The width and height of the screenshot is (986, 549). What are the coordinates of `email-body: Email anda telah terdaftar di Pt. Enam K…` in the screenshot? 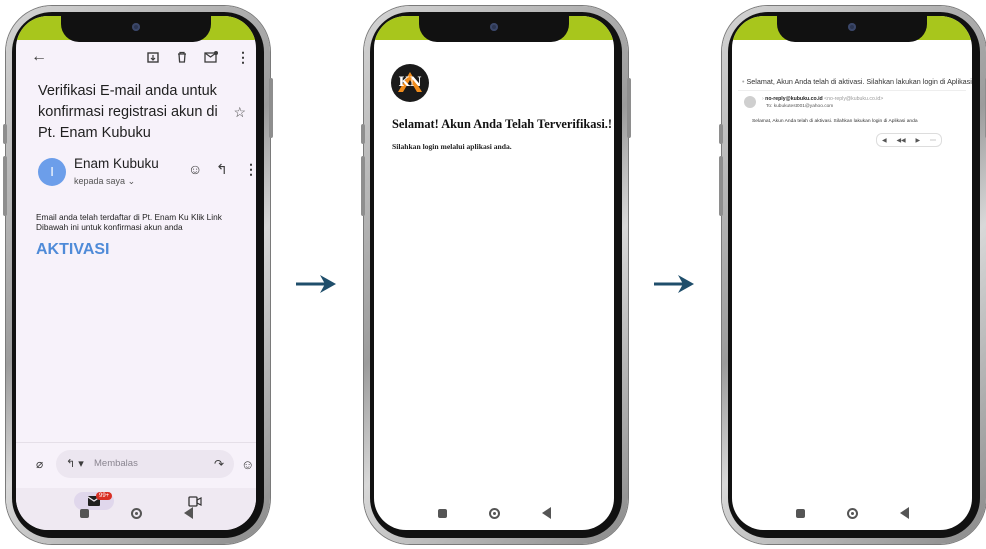 It's located at (129, 222).